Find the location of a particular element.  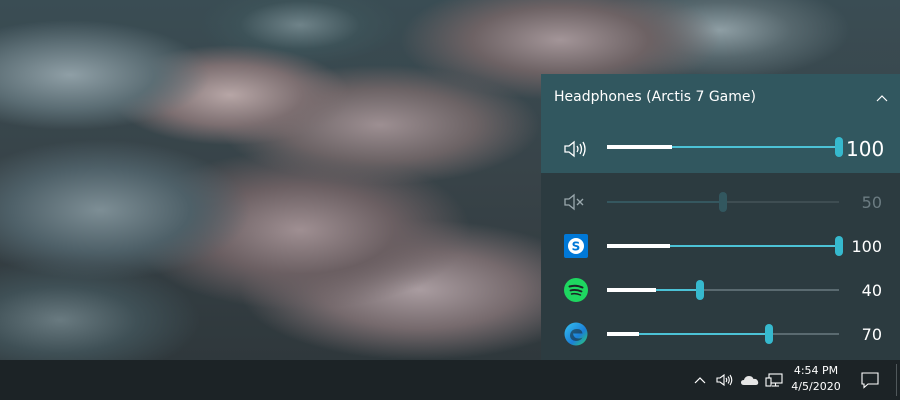

clock-date: 4/5/2020 is located at coordinates (816, 386).